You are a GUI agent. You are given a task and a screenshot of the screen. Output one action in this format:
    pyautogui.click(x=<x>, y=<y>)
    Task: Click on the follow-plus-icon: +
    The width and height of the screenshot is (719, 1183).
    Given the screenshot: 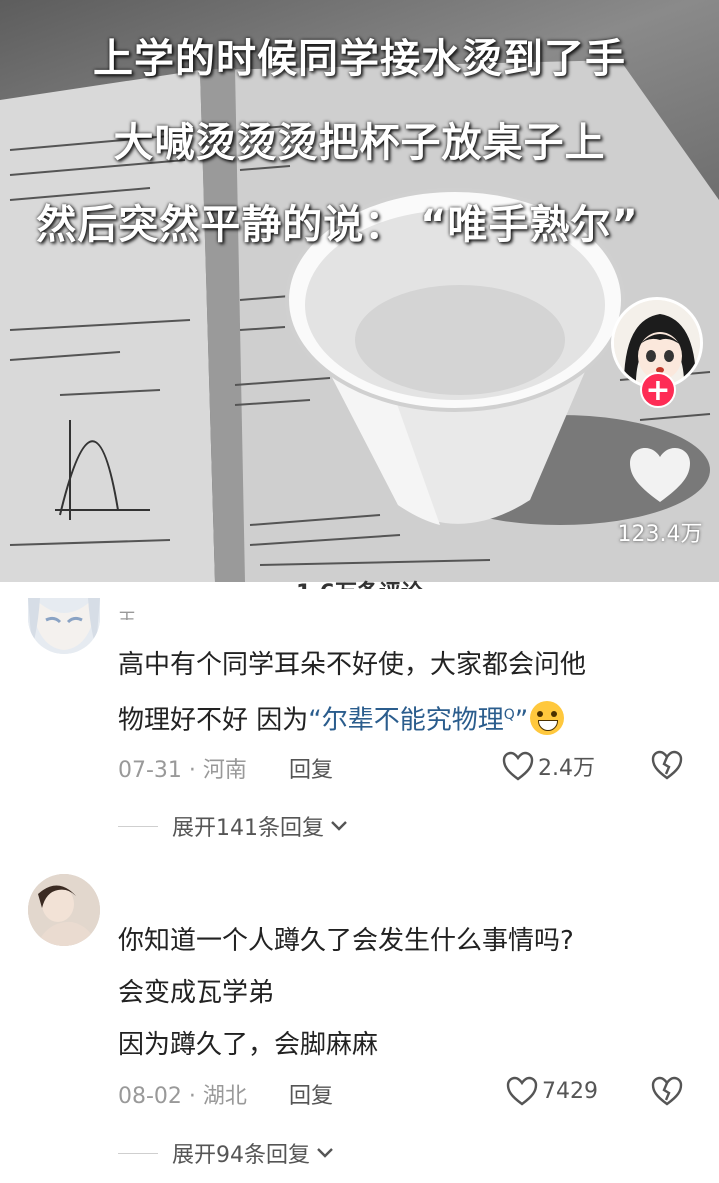 What is the action you would take?
    pyautogui.click(x=658, y=390)
    